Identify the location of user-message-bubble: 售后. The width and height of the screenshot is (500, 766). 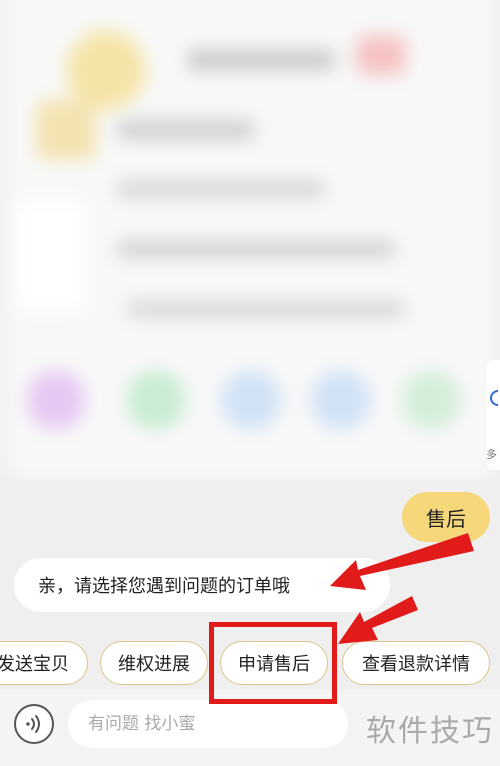
(446, 517).